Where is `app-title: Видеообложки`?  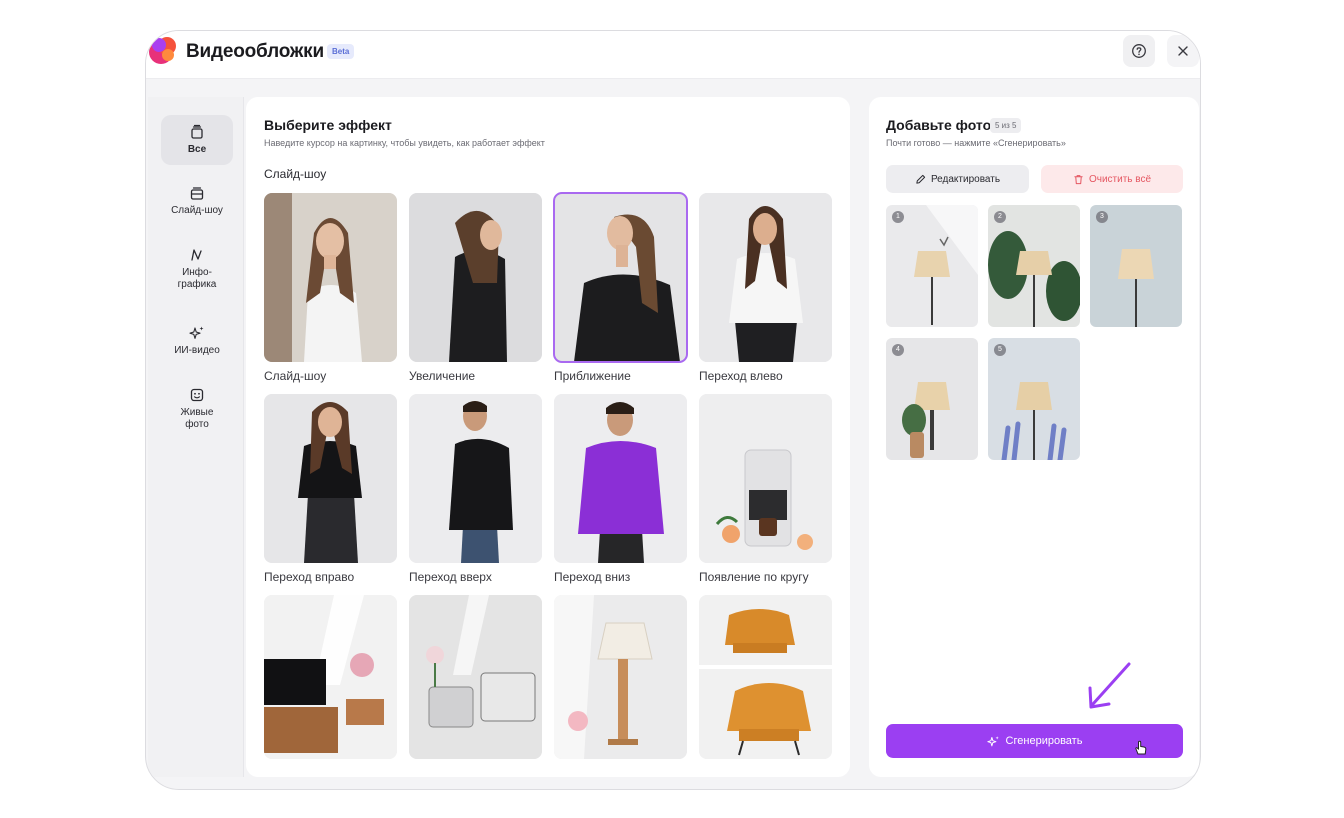
app-title: Видеообложки is located at coordinates (255, 51).